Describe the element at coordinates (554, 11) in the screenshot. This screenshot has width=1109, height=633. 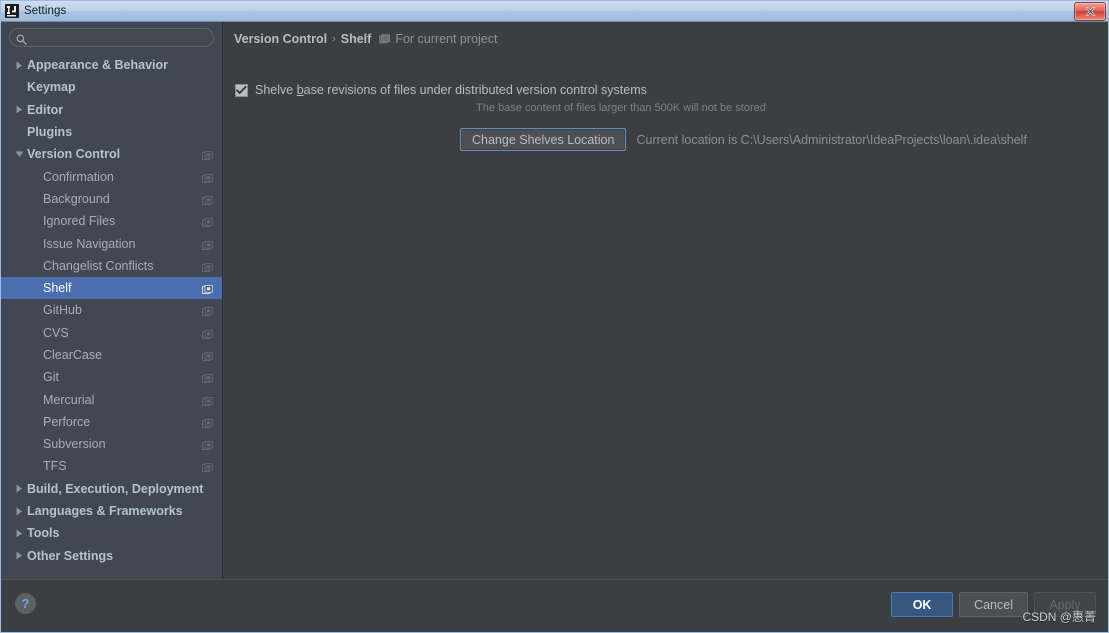
I see `title-bar: Settings` at that location.